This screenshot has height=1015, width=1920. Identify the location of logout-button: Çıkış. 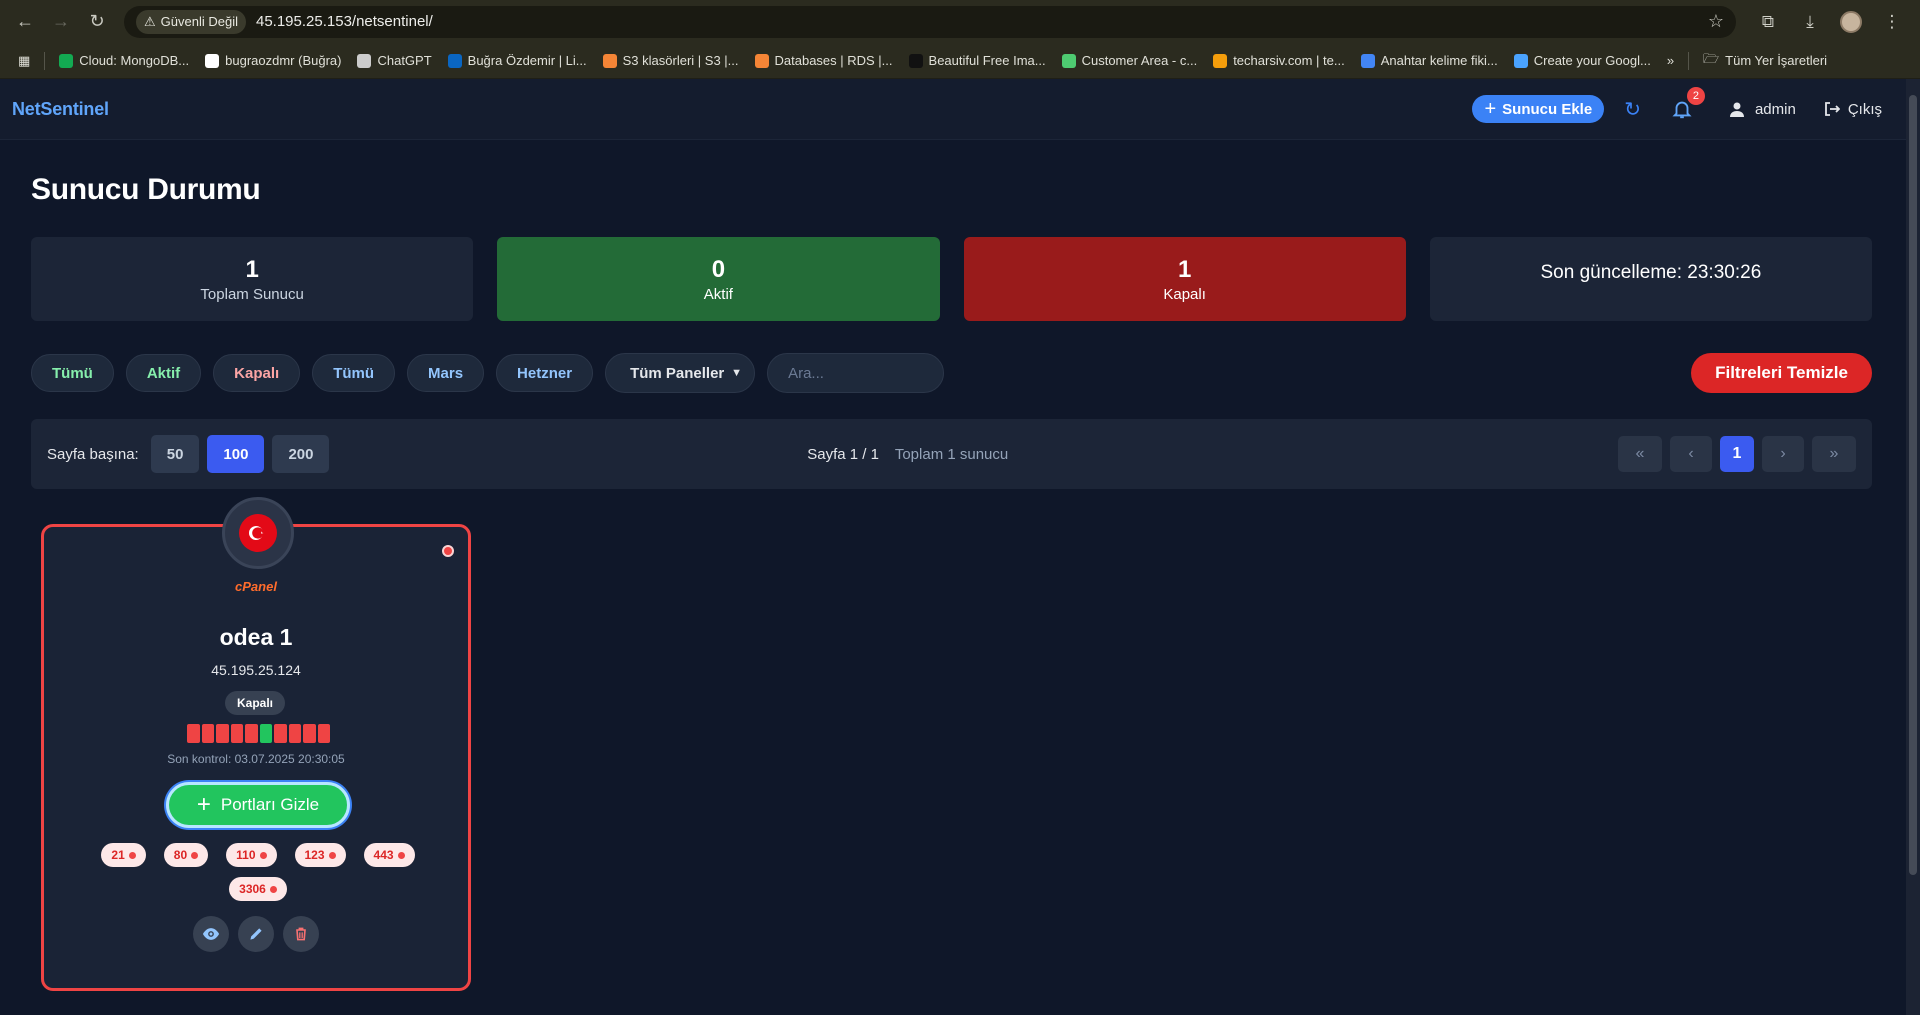
(1853, 109).